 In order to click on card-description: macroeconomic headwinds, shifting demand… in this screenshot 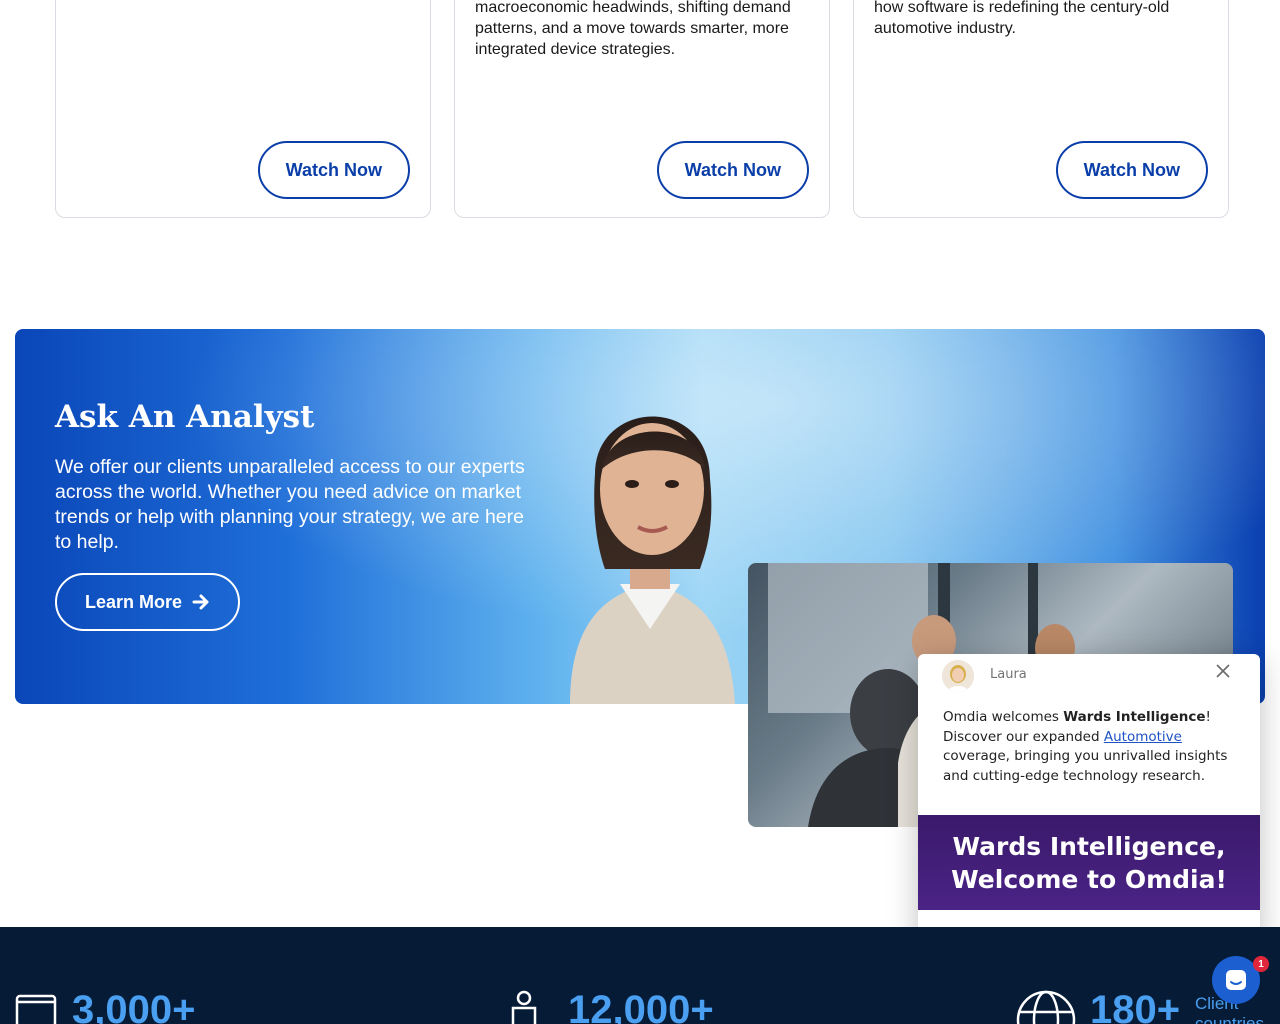, I will do `click(633, 29)`.